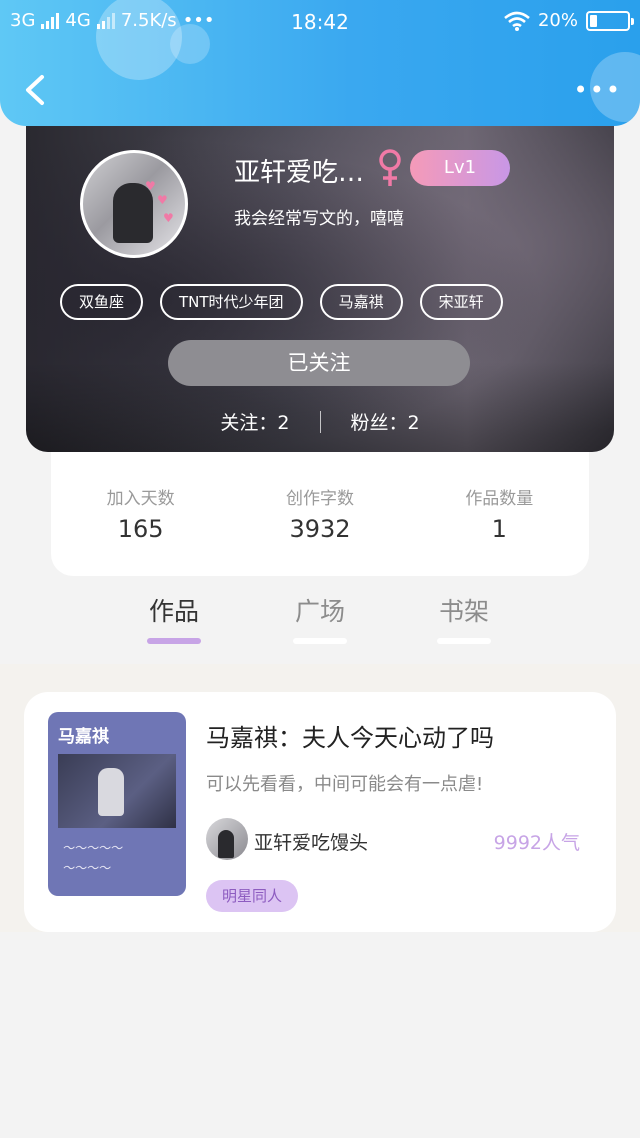  I want to click on follow-counts: 关注：2 粉丝：2, so click(320, 421).